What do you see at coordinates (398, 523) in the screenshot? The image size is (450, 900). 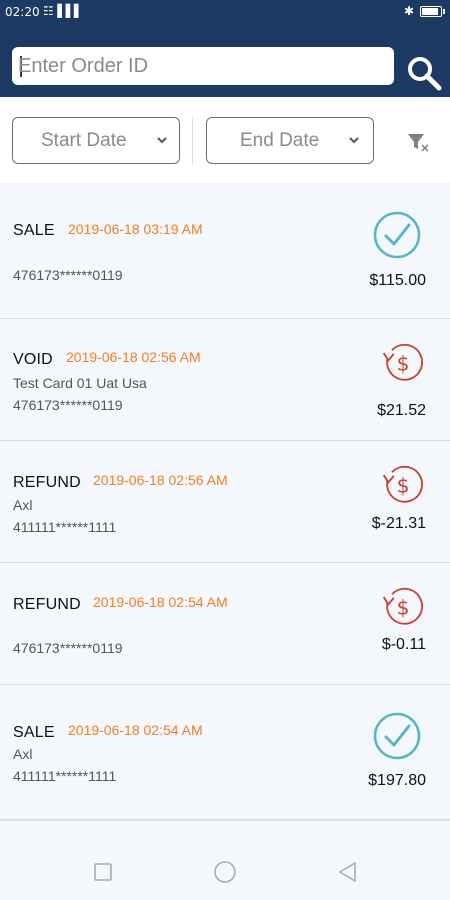 I see `transaction-amount: $-21.31` at bounding box center [398, 523].